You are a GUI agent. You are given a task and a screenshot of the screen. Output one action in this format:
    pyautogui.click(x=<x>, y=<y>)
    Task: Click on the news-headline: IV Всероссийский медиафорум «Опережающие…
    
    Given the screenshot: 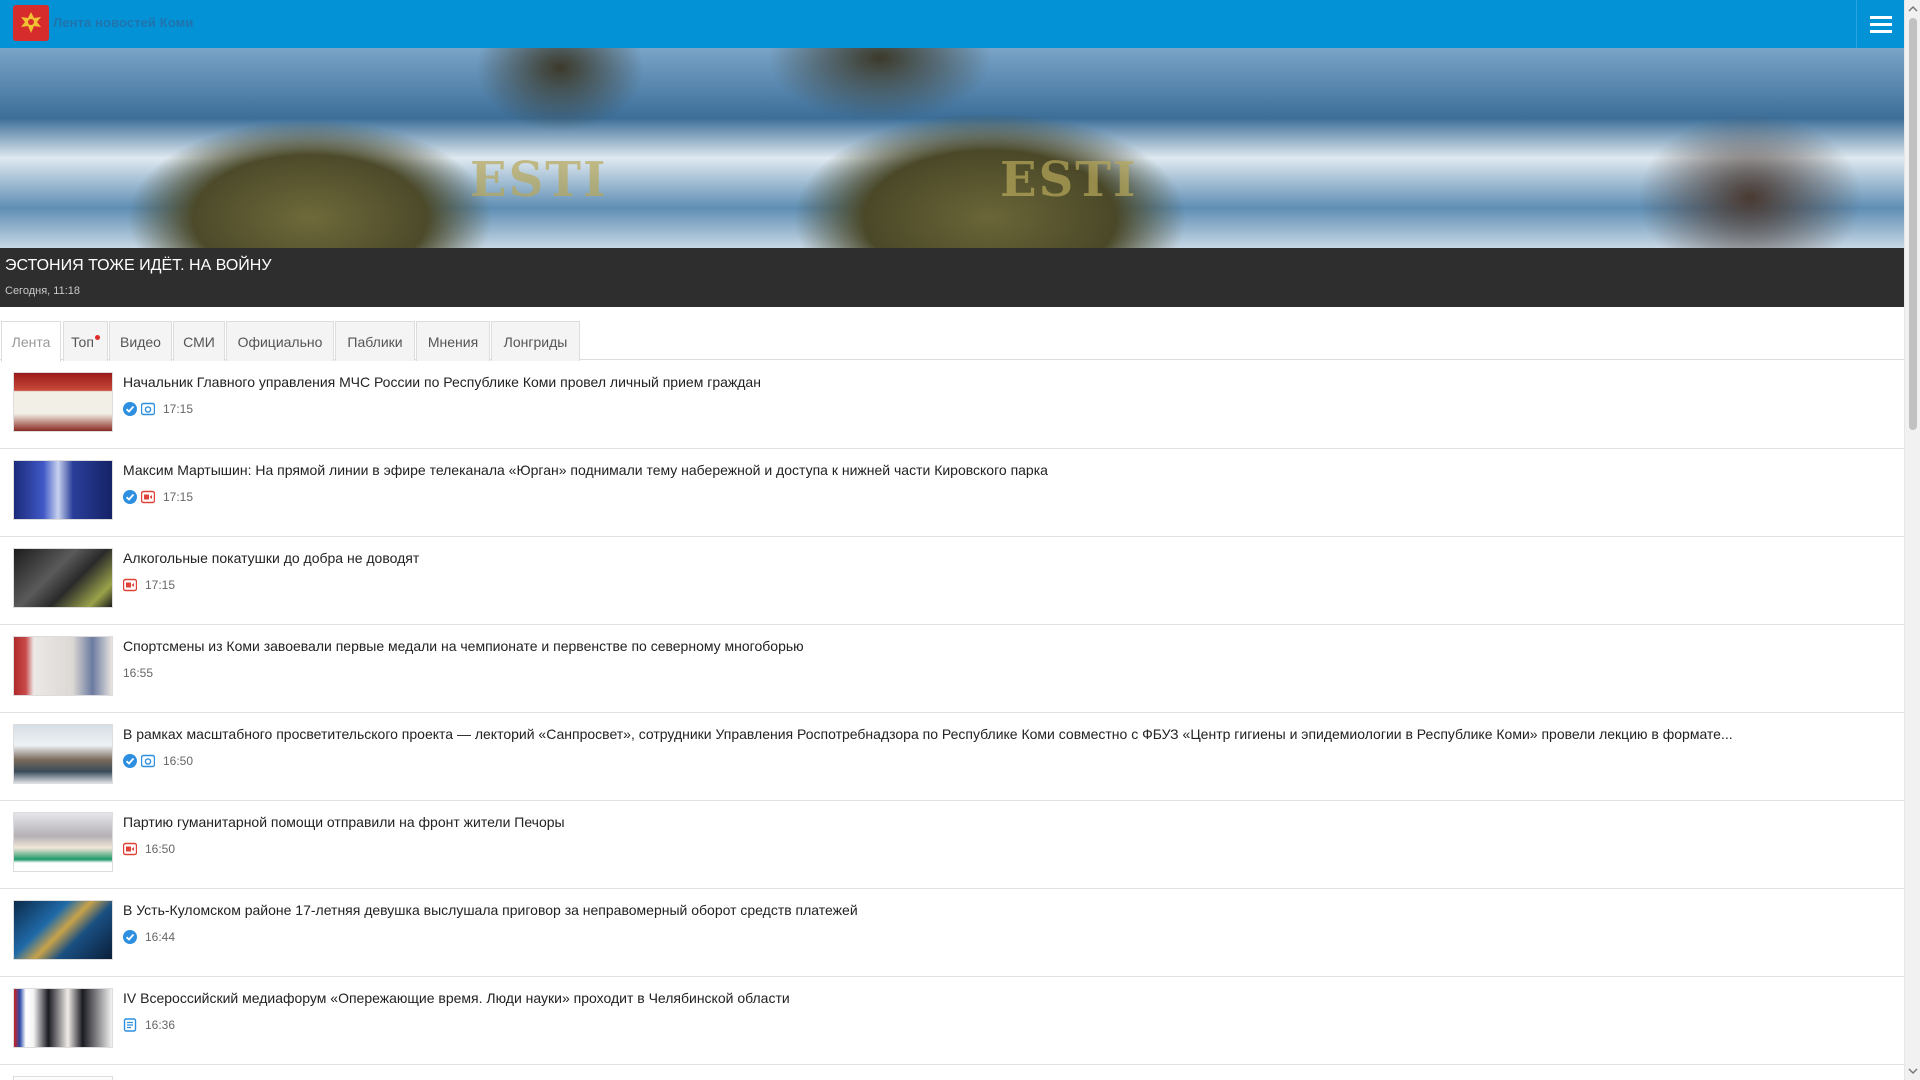 What is the action you would take?
    pyautogui.click(x=456, y=998)
    